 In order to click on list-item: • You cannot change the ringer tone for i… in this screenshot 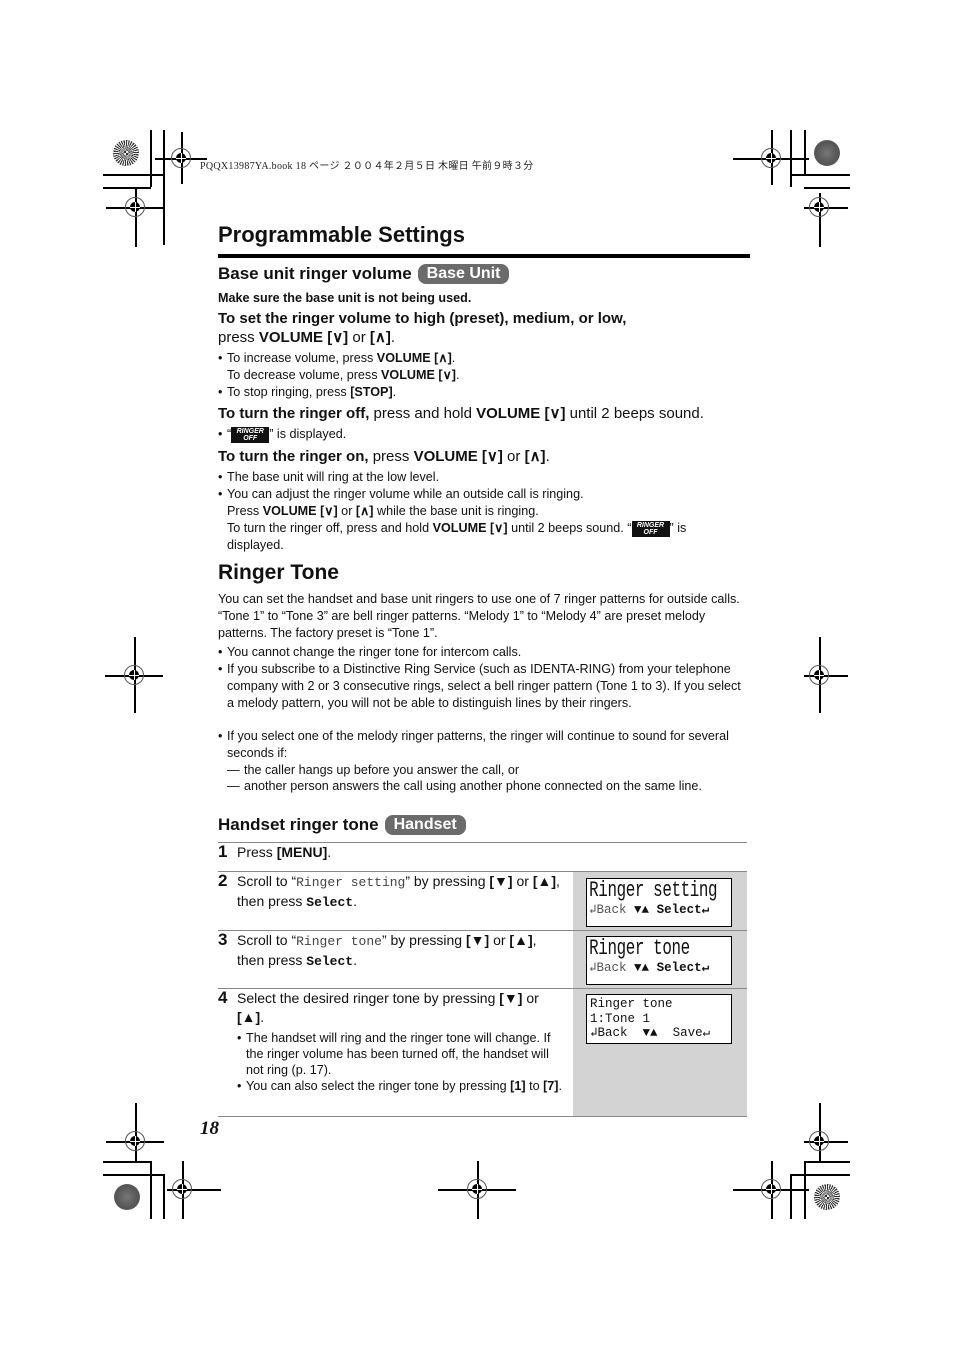, I will do `click(370, 652)`.